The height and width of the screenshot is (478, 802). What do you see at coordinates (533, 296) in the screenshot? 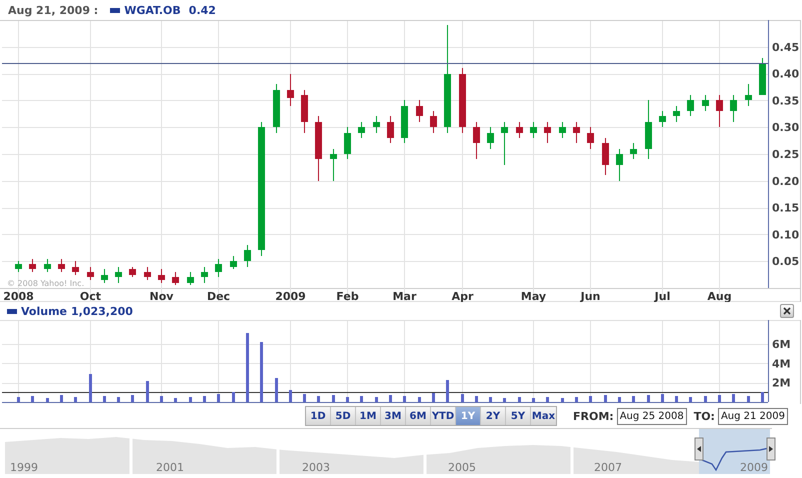
I see `axis-label: May` at bounding box center [533, 296].